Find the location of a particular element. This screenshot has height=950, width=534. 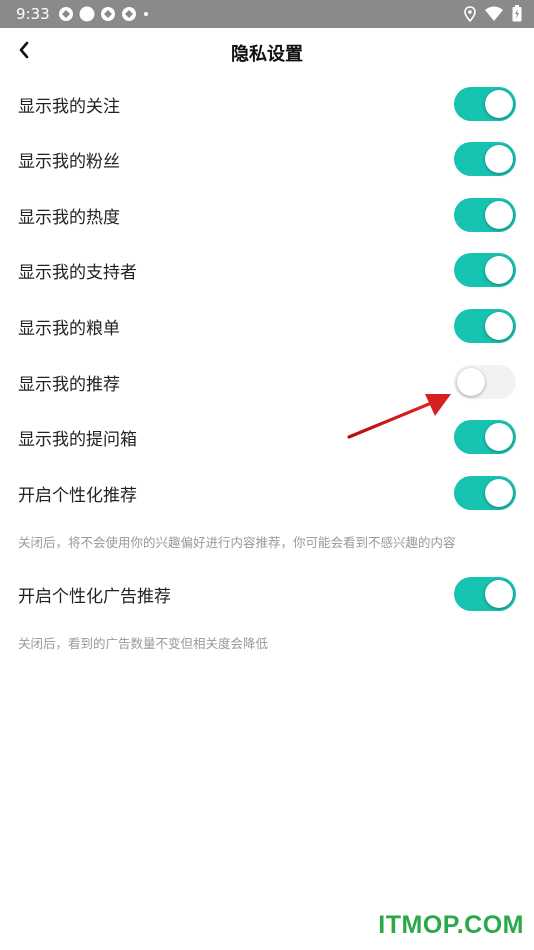

status-notification-icons is located at coordinates (104, 16).